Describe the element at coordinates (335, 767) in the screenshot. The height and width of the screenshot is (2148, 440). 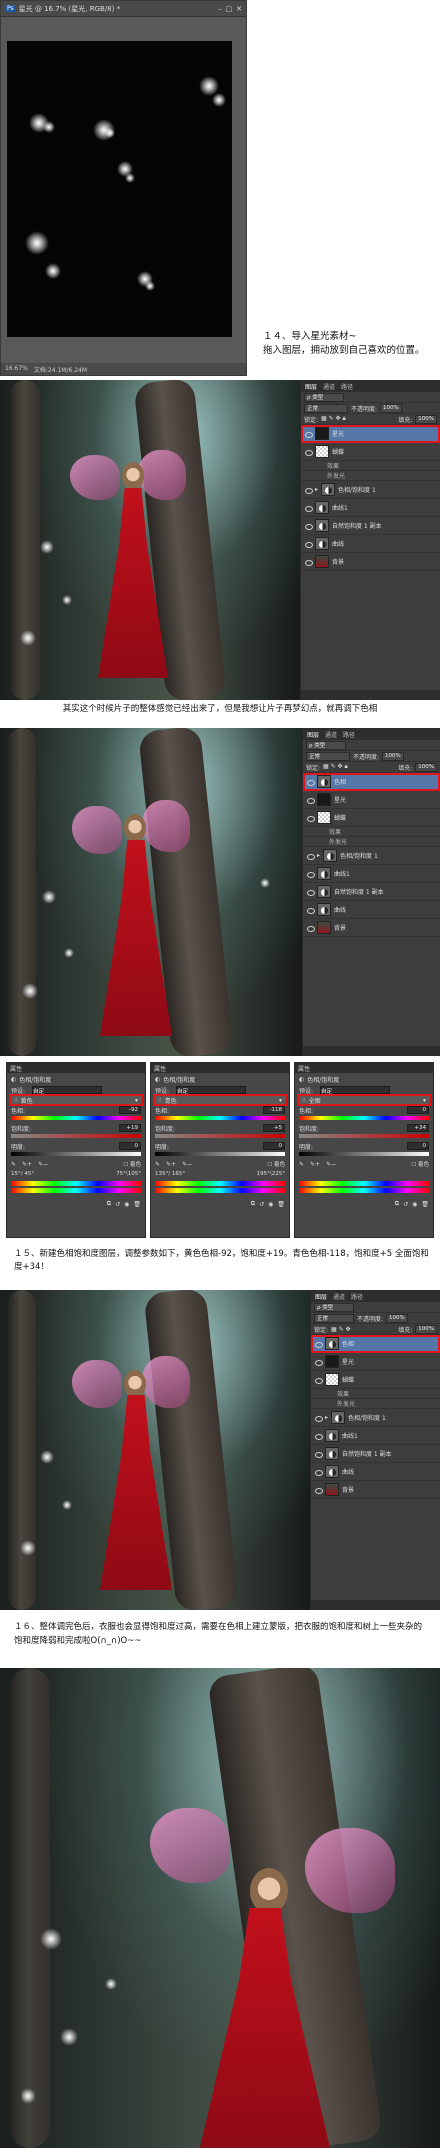
I see `lock-icons: ▦ ✎ ✥ 🔒︎` at that location.